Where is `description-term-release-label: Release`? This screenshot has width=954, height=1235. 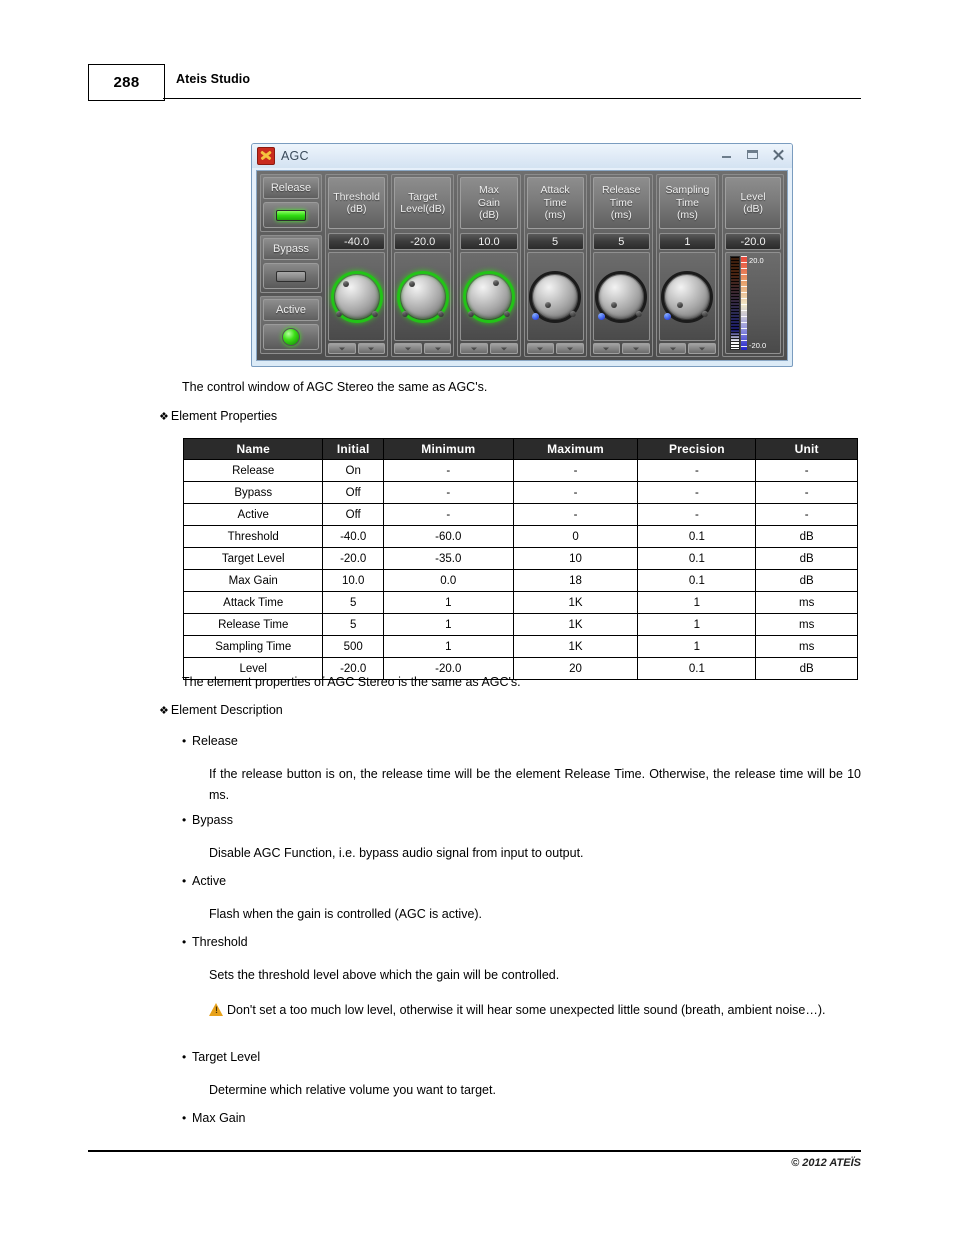
description-term-release-label: Release is located at coordinates (215, 741).